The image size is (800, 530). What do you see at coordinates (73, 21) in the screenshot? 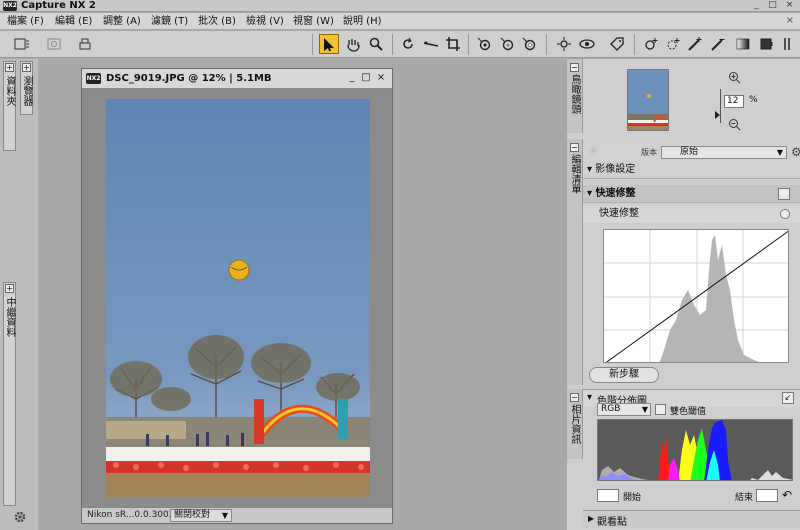
I see `menu-edit: 編輯 (E)` at bounding box center [73, 21].